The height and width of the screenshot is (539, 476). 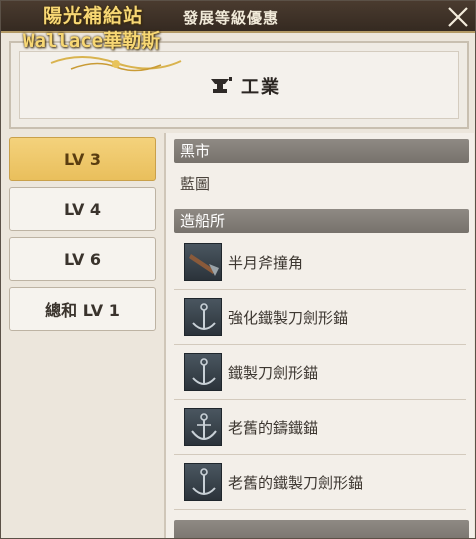 I want to click on tab-lv6: LV 6, so click(x=82, y=259).